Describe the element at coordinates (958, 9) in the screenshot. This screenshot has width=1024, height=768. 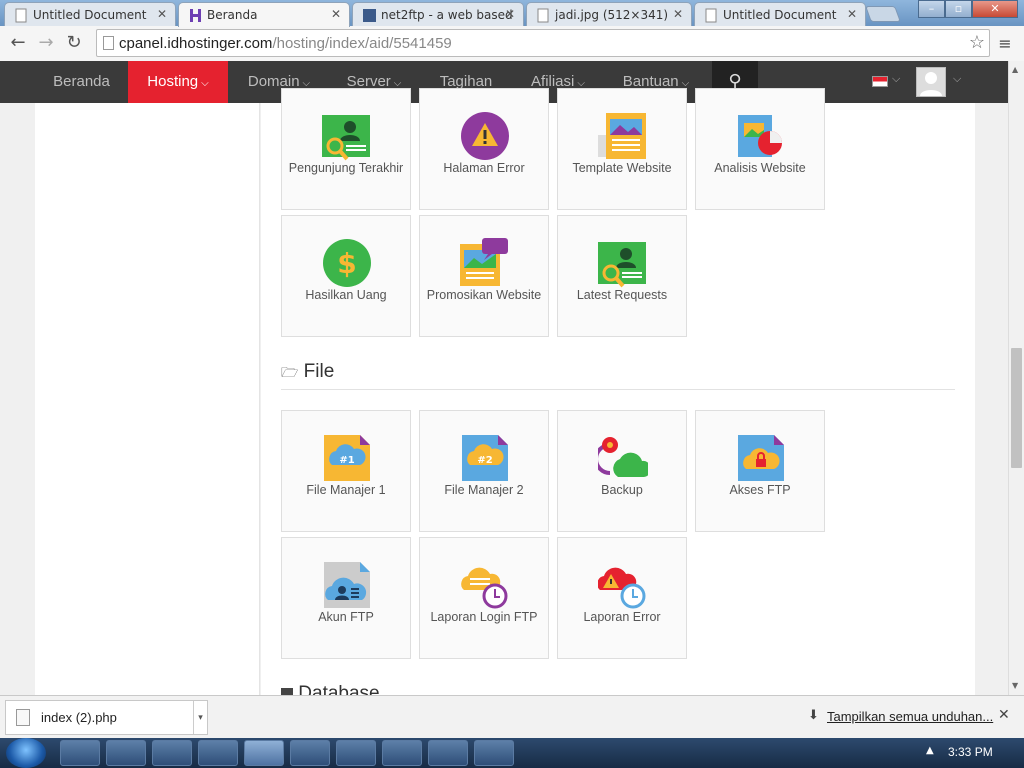
I see `maximize-button: ▫` at that location.